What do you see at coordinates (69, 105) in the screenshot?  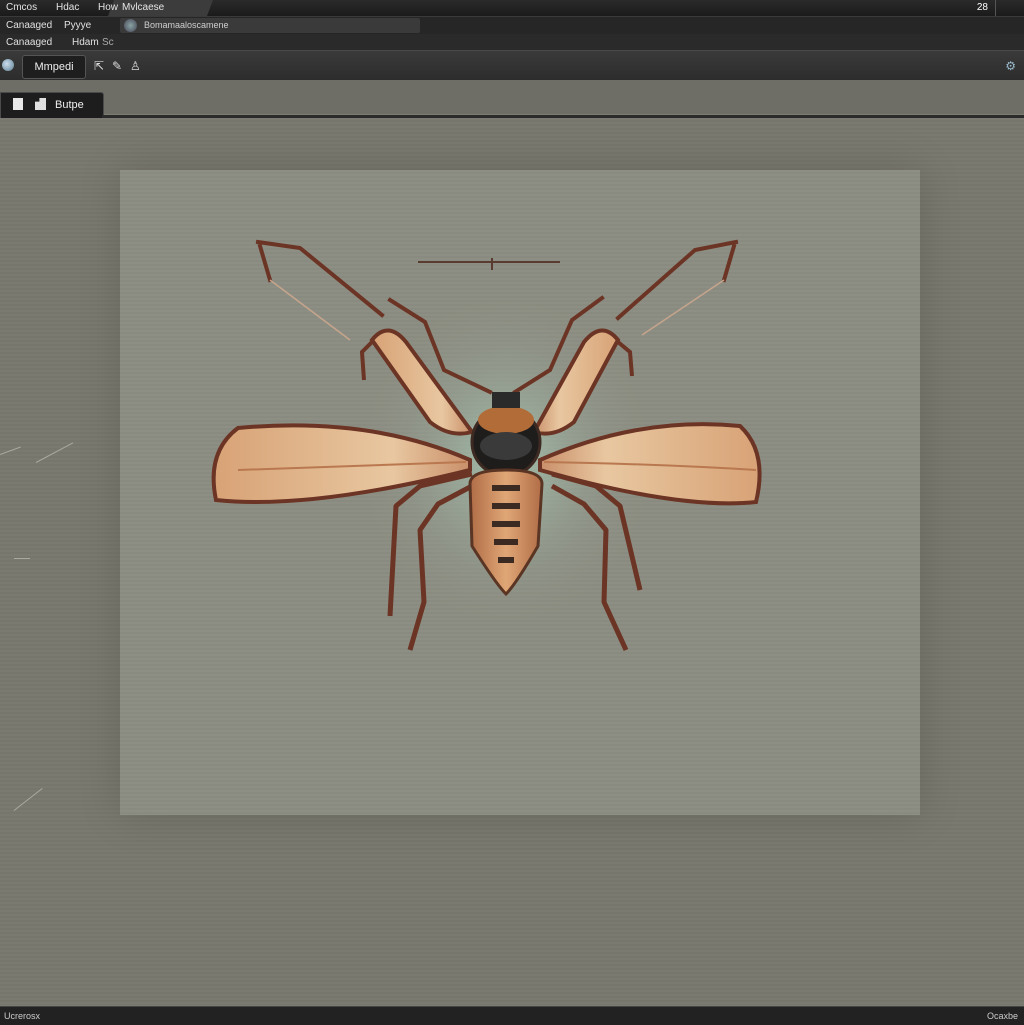 I see `document-tab-label: Butpe` at bounding box center [69, 105].